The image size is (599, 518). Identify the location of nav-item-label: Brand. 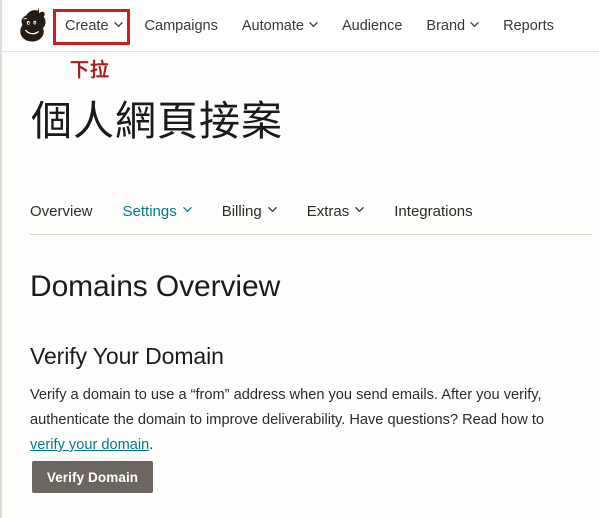
(446, 26).